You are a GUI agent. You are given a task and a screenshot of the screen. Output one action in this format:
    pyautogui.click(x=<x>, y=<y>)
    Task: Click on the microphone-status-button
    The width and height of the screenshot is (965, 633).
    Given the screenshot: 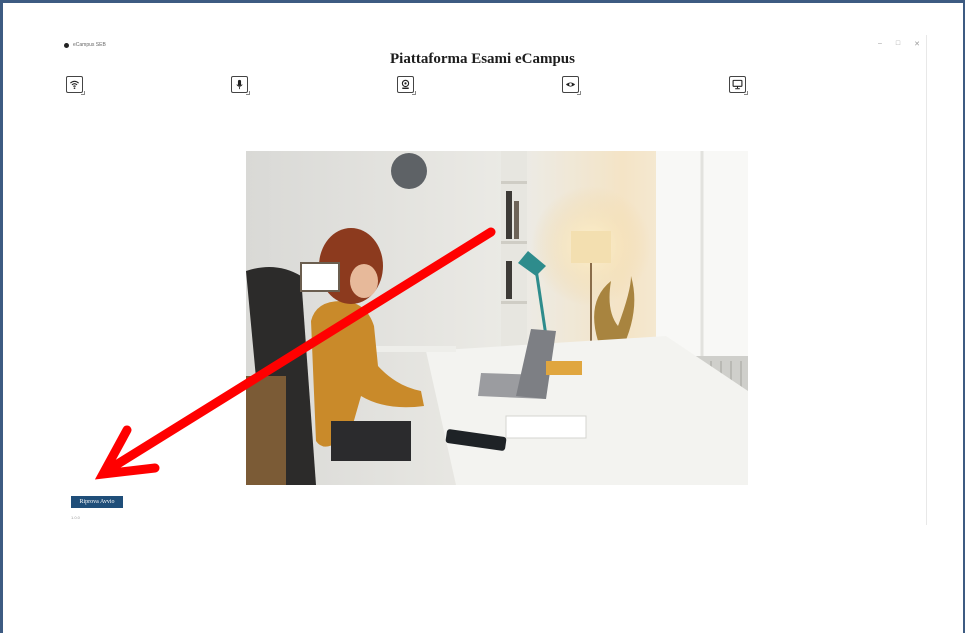 What is the action you would take?
    pyautogui.click(x=240, y=85)
    